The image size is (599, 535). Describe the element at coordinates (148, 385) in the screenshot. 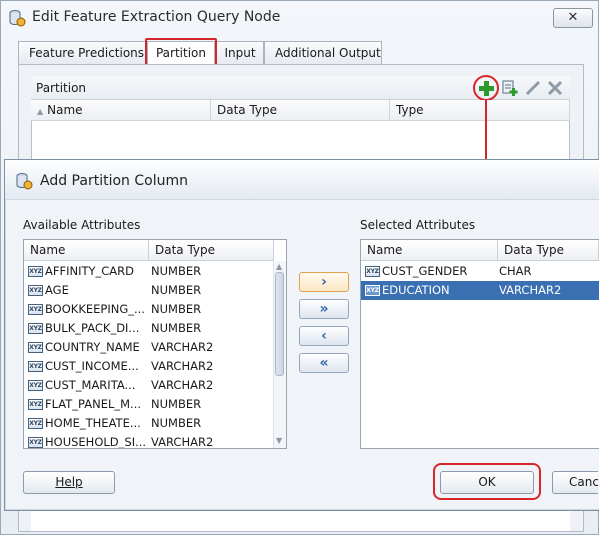

I see `list-item: XYZ CUST_MARITA... VARCHAR2` at that location.